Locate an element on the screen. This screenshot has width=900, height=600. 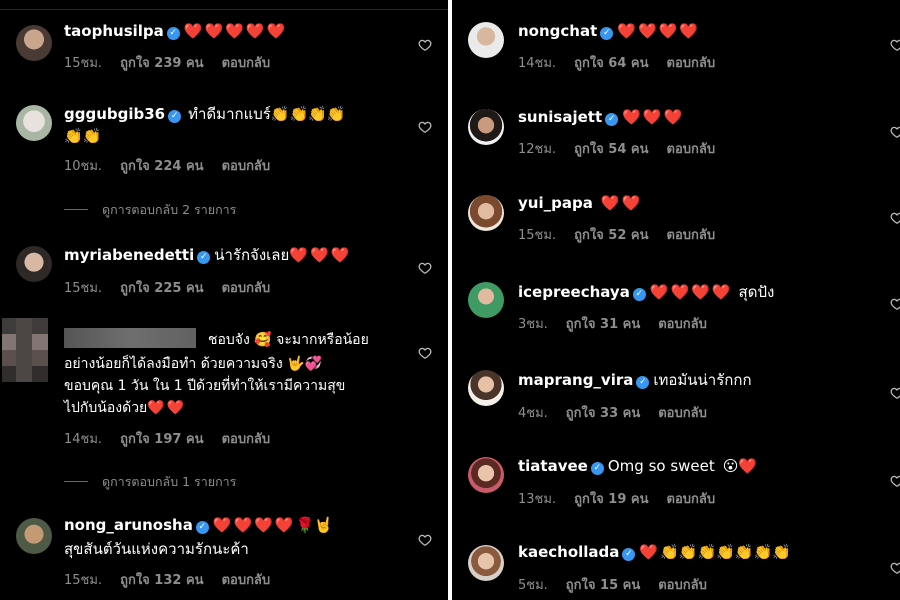
view-replies-label: ดูการตอบกลับ 2 รายการ is located at coordinates (169, 209).